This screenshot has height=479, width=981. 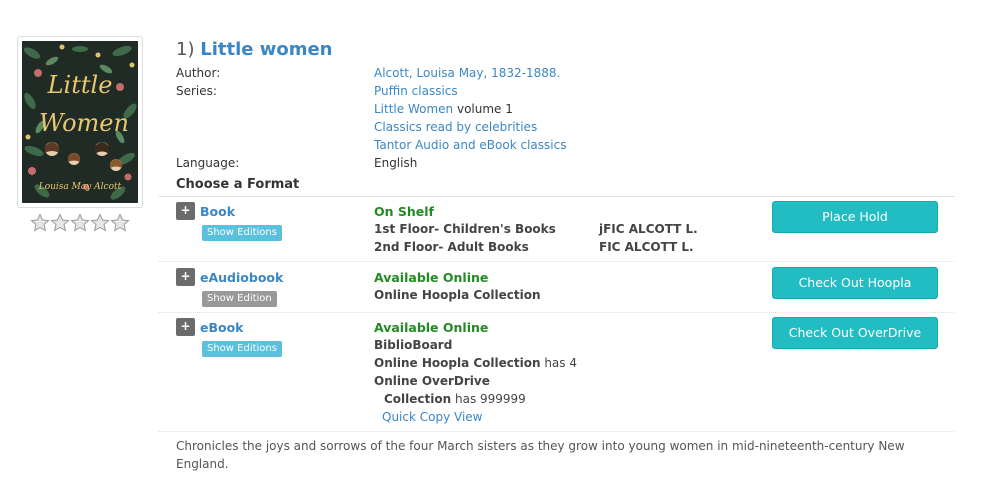 I want to click on result-title: 1) Little women, so click(x=254, y=49).